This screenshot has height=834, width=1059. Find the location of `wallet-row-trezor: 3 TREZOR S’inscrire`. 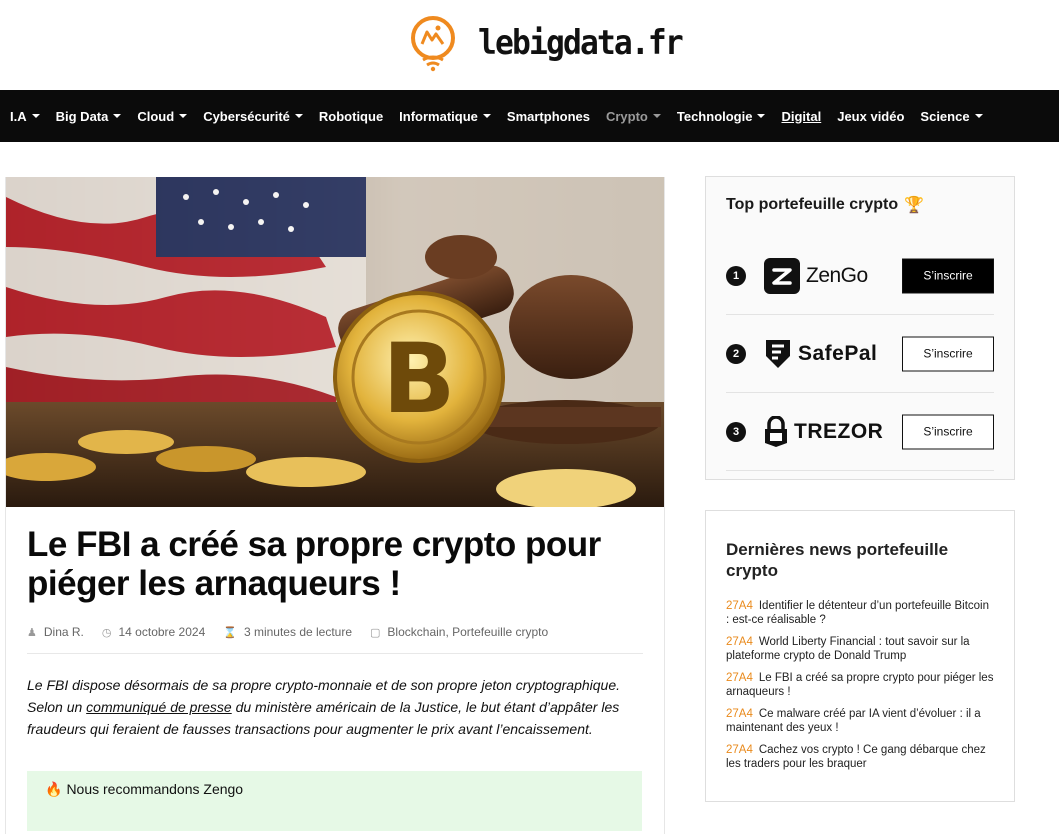

wallet-row-trezor: 3 TREZOR S’inscrire is located at coordinates (860, 432).